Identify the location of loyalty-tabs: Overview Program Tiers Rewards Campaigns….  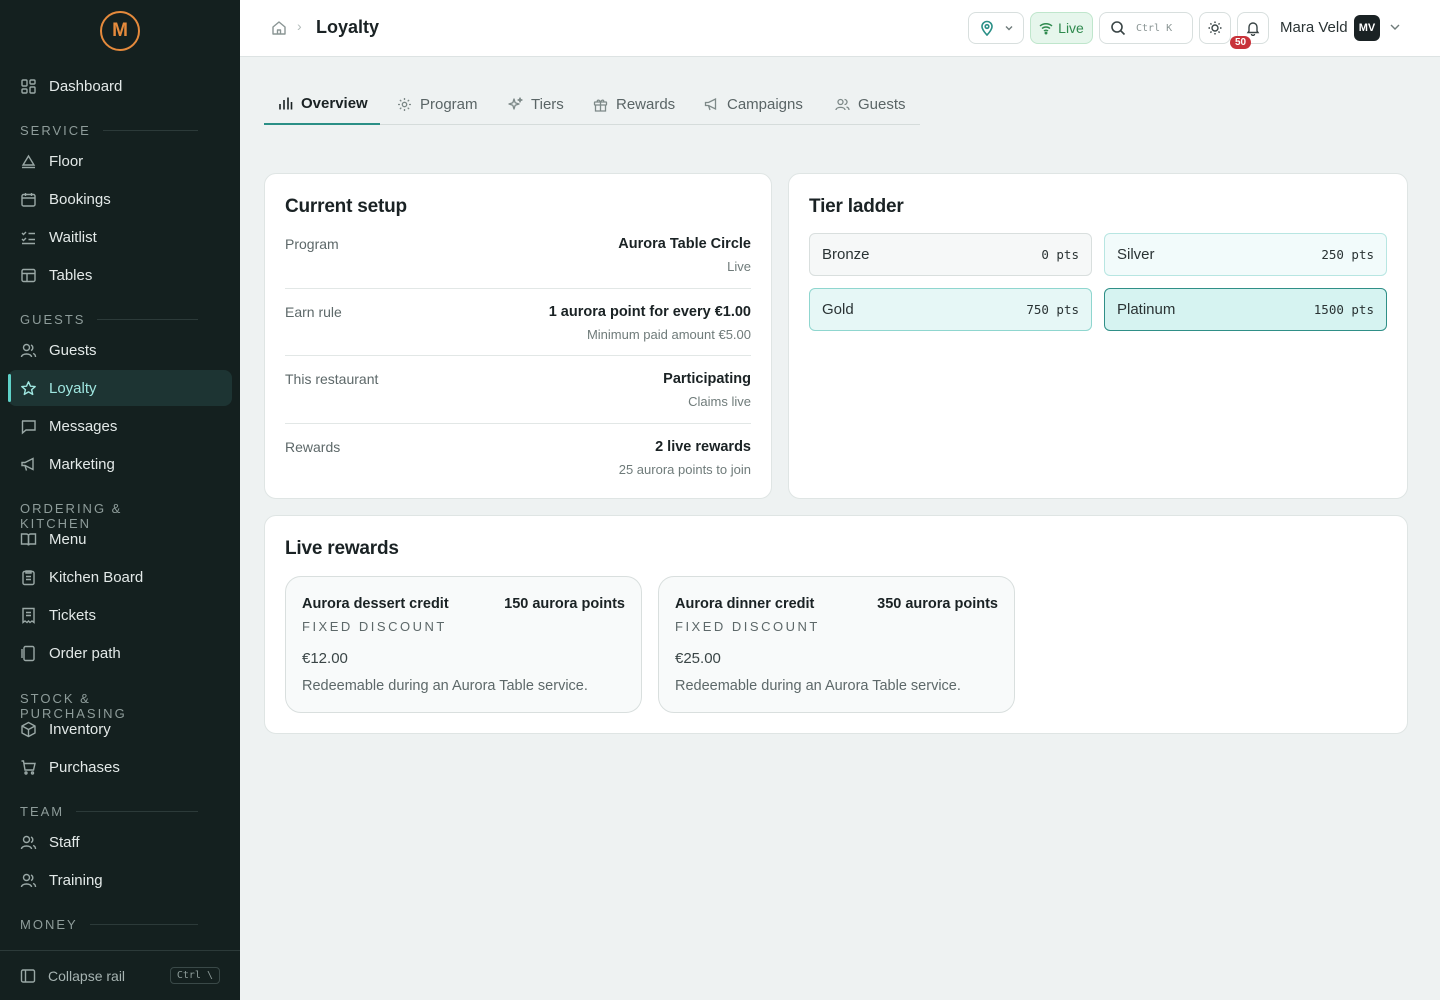
(592, 104).